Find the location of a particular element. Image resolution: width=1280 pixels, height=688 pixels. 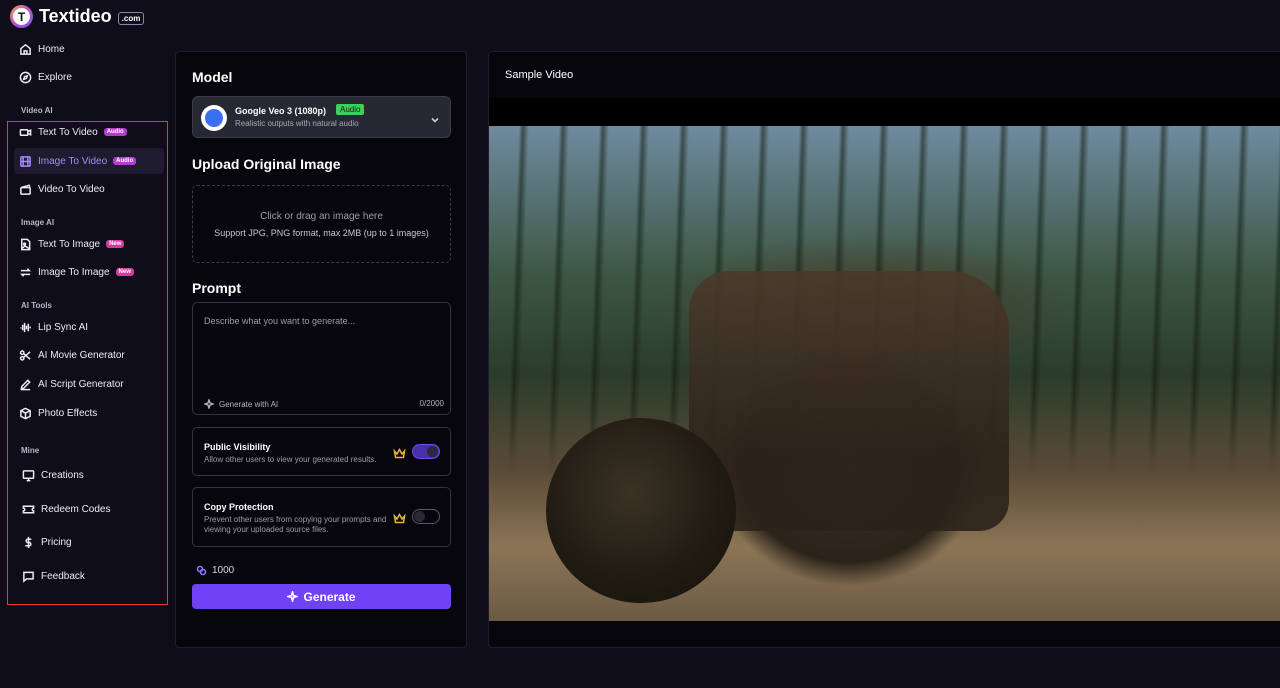

model-name: Google Veo 3 (1080p) is located at coordinates (281, 111).